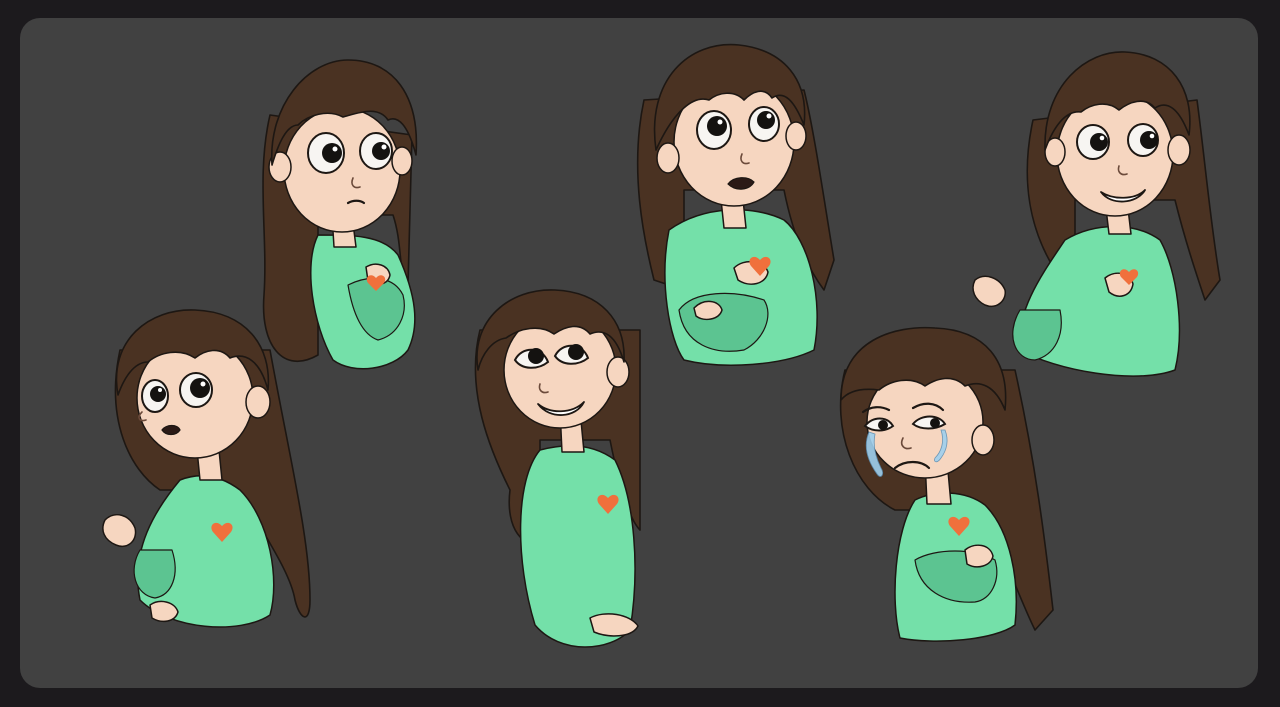  I want to click on pose-worried-glance-right, so click(340, 214).